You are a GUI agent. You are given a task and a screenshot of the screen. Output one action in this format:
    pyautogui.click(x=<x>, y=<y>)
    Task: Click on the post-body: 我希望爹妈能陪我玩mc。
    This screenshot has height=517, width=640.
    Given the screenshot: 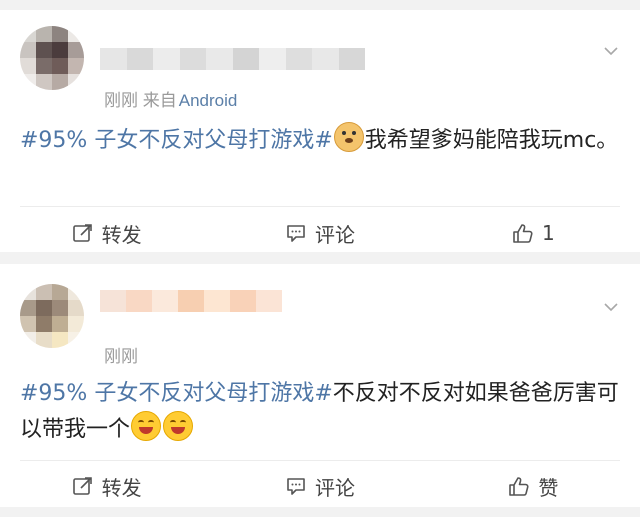 What is the action you would take?
    pyautogui.click(x=491, y=140)
    